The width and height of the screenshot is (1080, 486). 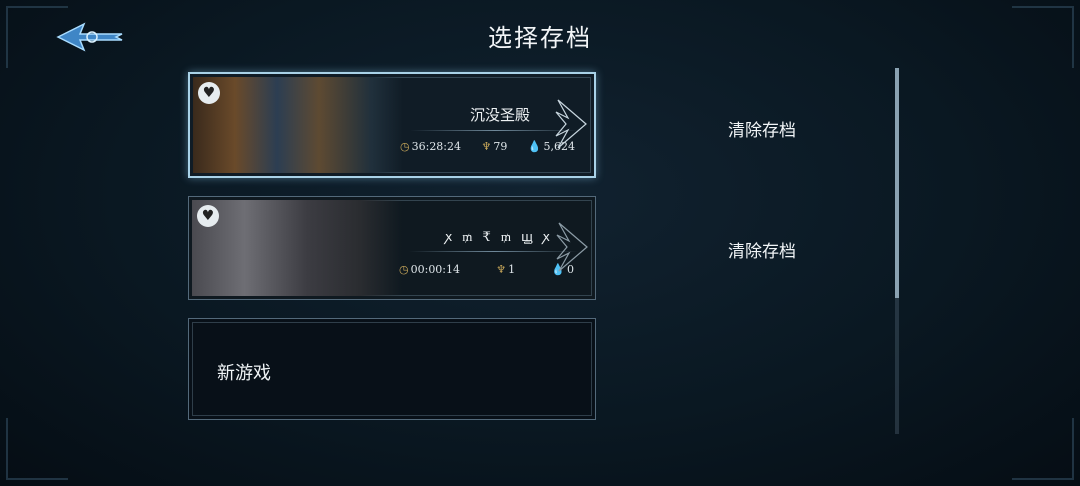 What do you see at coordinates (540, 38) in the screenshot?
I see `page-title: 选择存档` at bounding box center [540, 38].